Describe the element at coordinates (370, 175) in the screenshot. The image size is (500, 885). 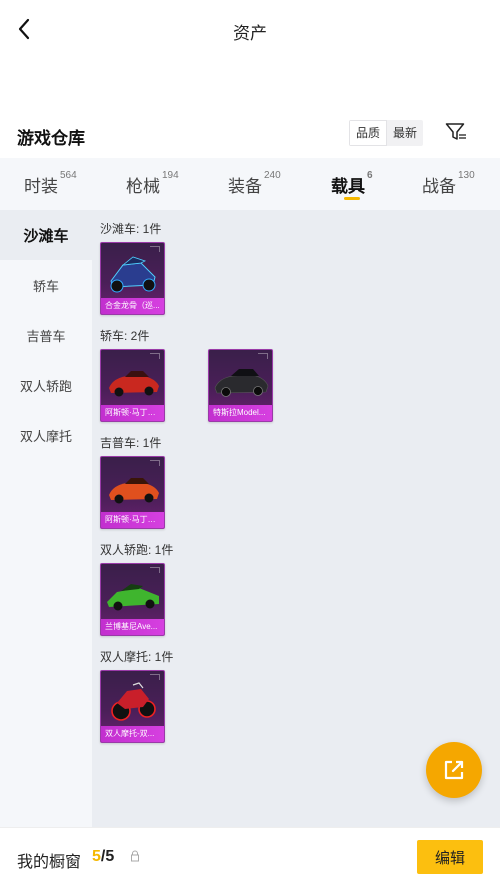
I see `tab-count: 6` at that location.